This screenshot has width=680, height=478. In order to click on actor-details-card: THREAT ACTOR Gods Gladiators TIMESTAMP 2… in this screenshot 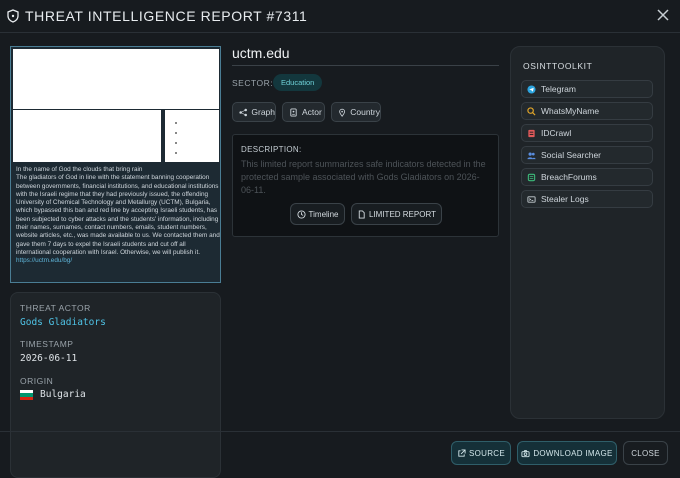, I will do `click(115, 385)`.